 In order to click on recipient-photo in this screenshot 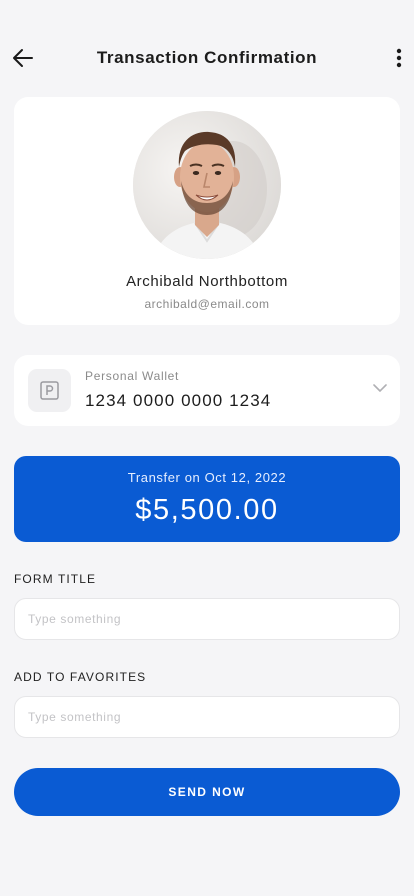, I will do `click(207, 185)`.